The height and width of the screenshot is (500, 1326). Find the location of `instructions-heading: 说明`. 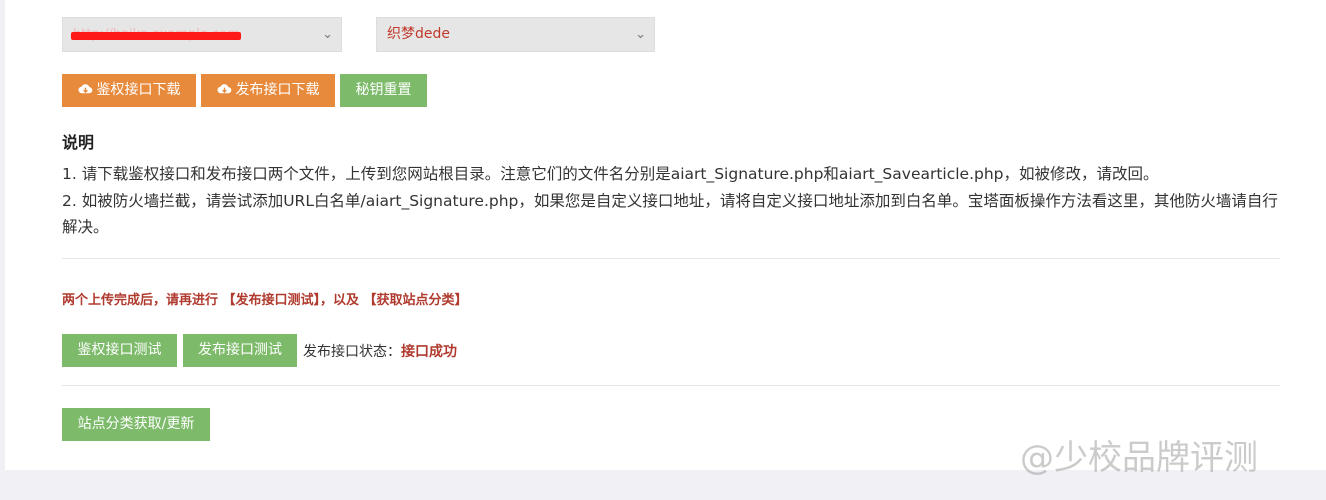

instructions-heading: 说明 is located at coordinates (78, 142).